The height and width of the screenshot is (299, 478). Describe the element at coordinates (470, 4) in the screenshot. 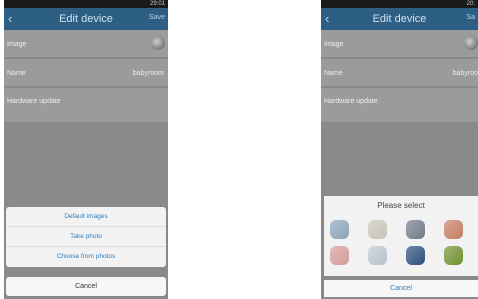

I see `status-time: 20:` at that location.